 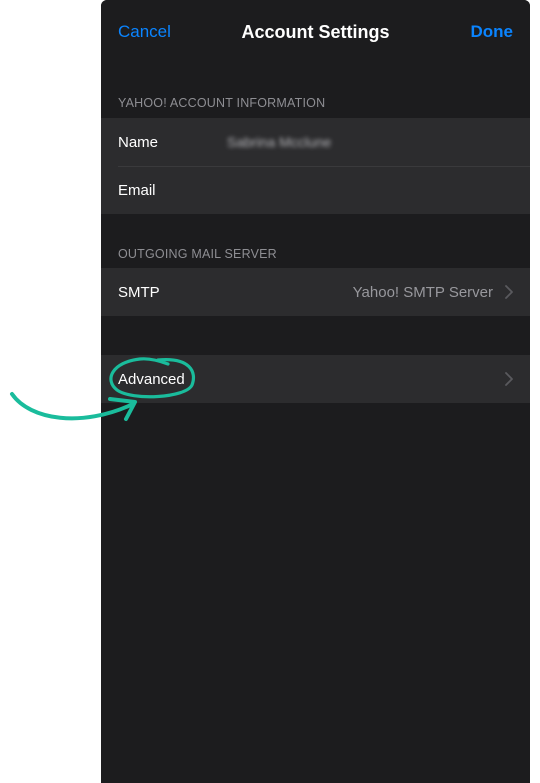 What do you see at coordinates (279, 142) in the screenshot?
I see `name-value: Sabrina Mcclune` at bounding box center [279, 142].